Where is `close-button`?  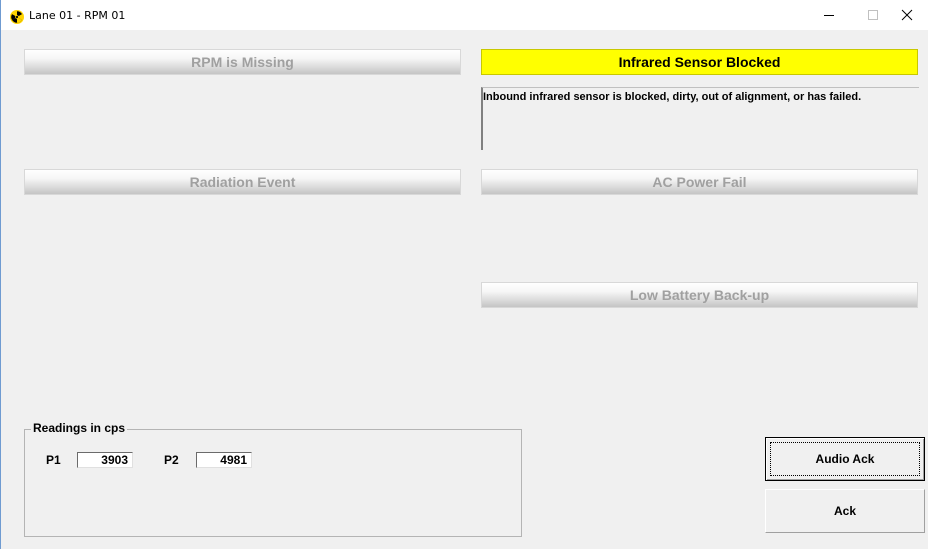 close-button is located at coordinates (906, 15).